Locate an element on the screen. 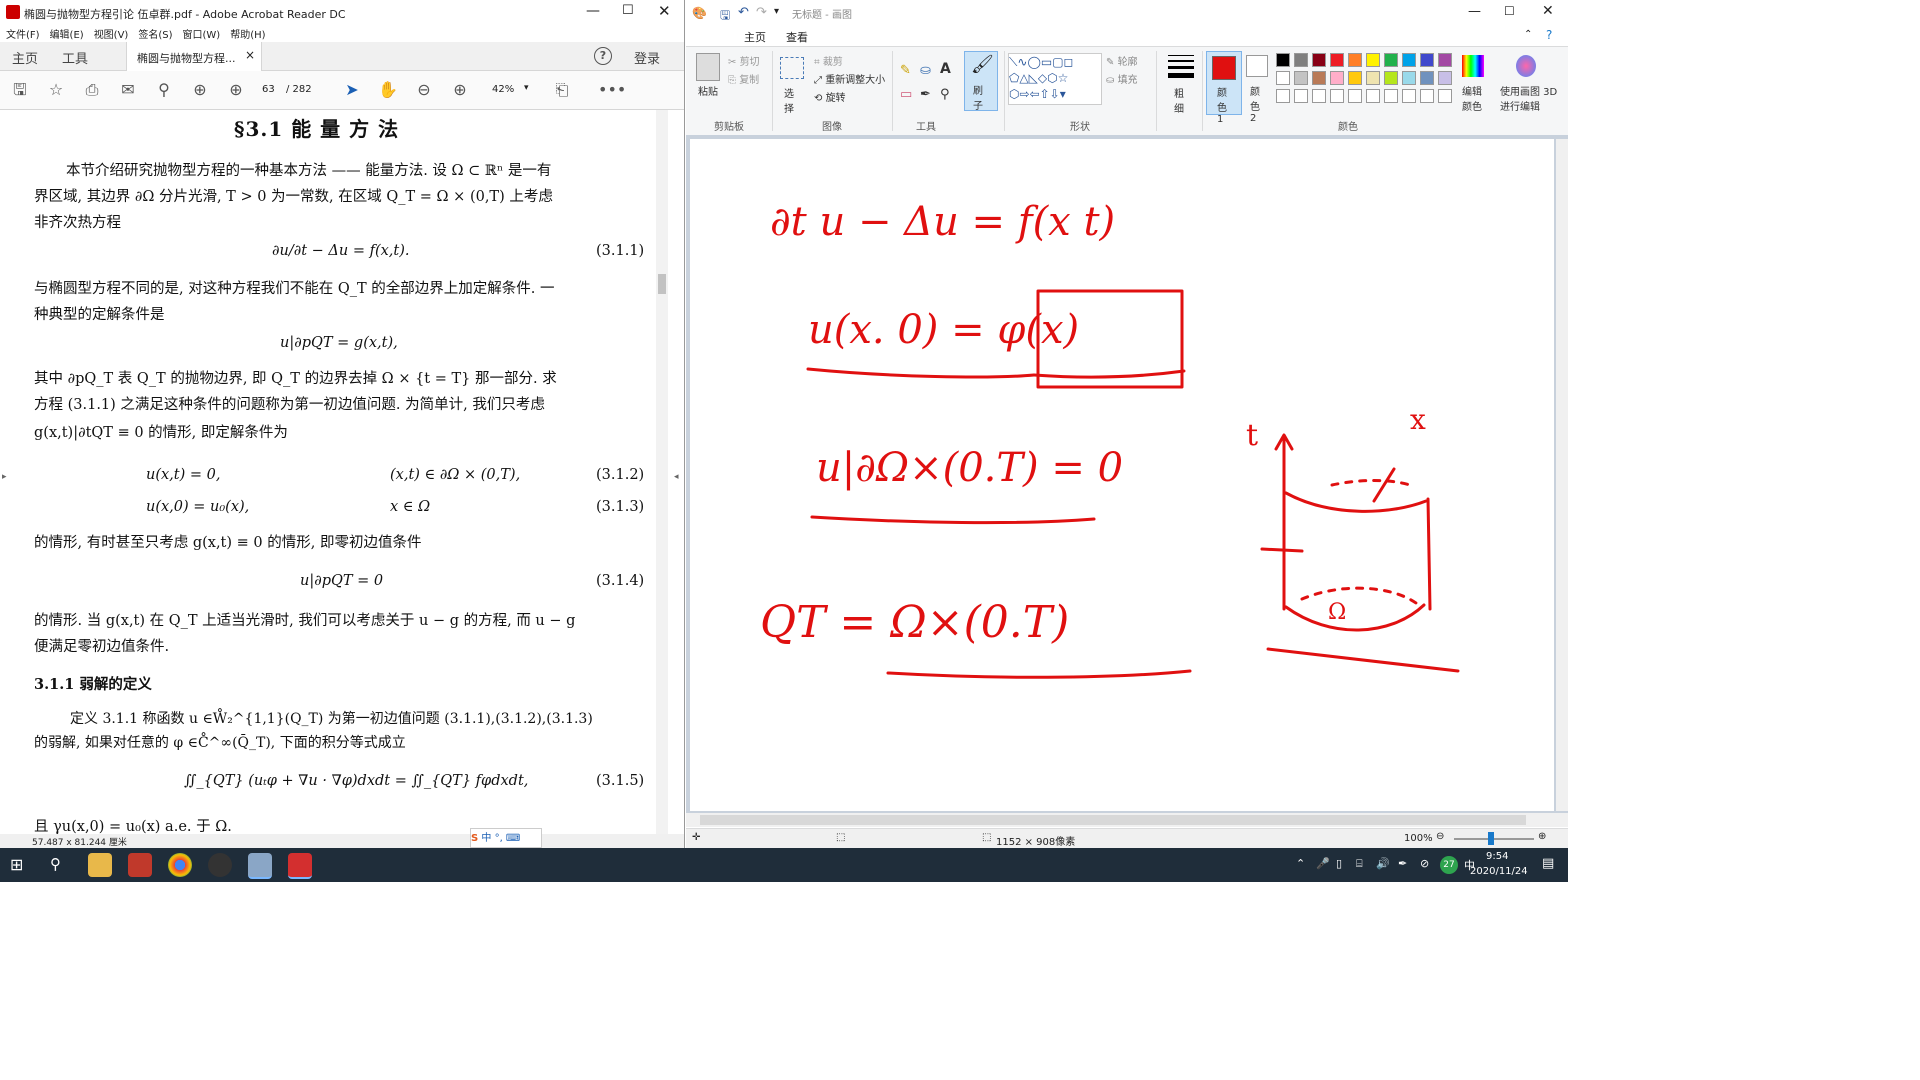 The image size is (1920, 1080). tab-home: 主页 is located at coordinates (25, 57).